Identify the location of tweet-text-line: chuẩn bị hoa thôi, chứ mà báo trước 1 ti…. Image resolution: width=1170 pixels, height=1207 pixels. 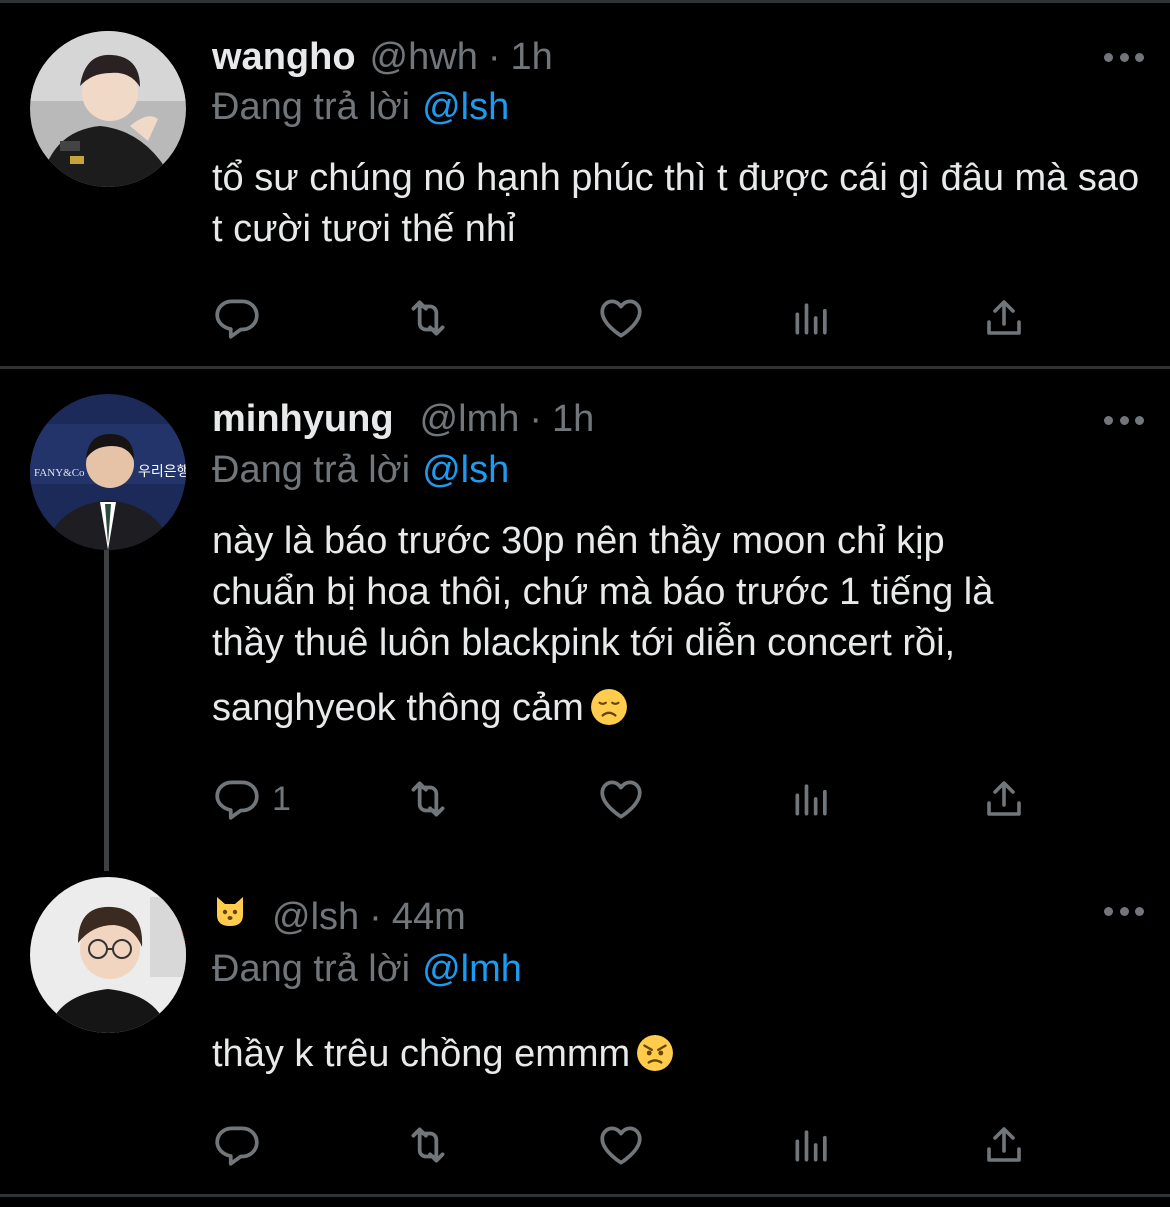
(603, 592).